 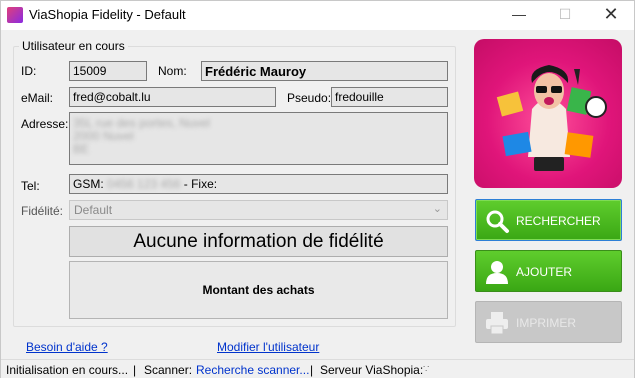 What do you see at coordinates (200, 184) in the screenshot?
I see `fixe-label: - Fixe:` at bounding box center [200, 184].